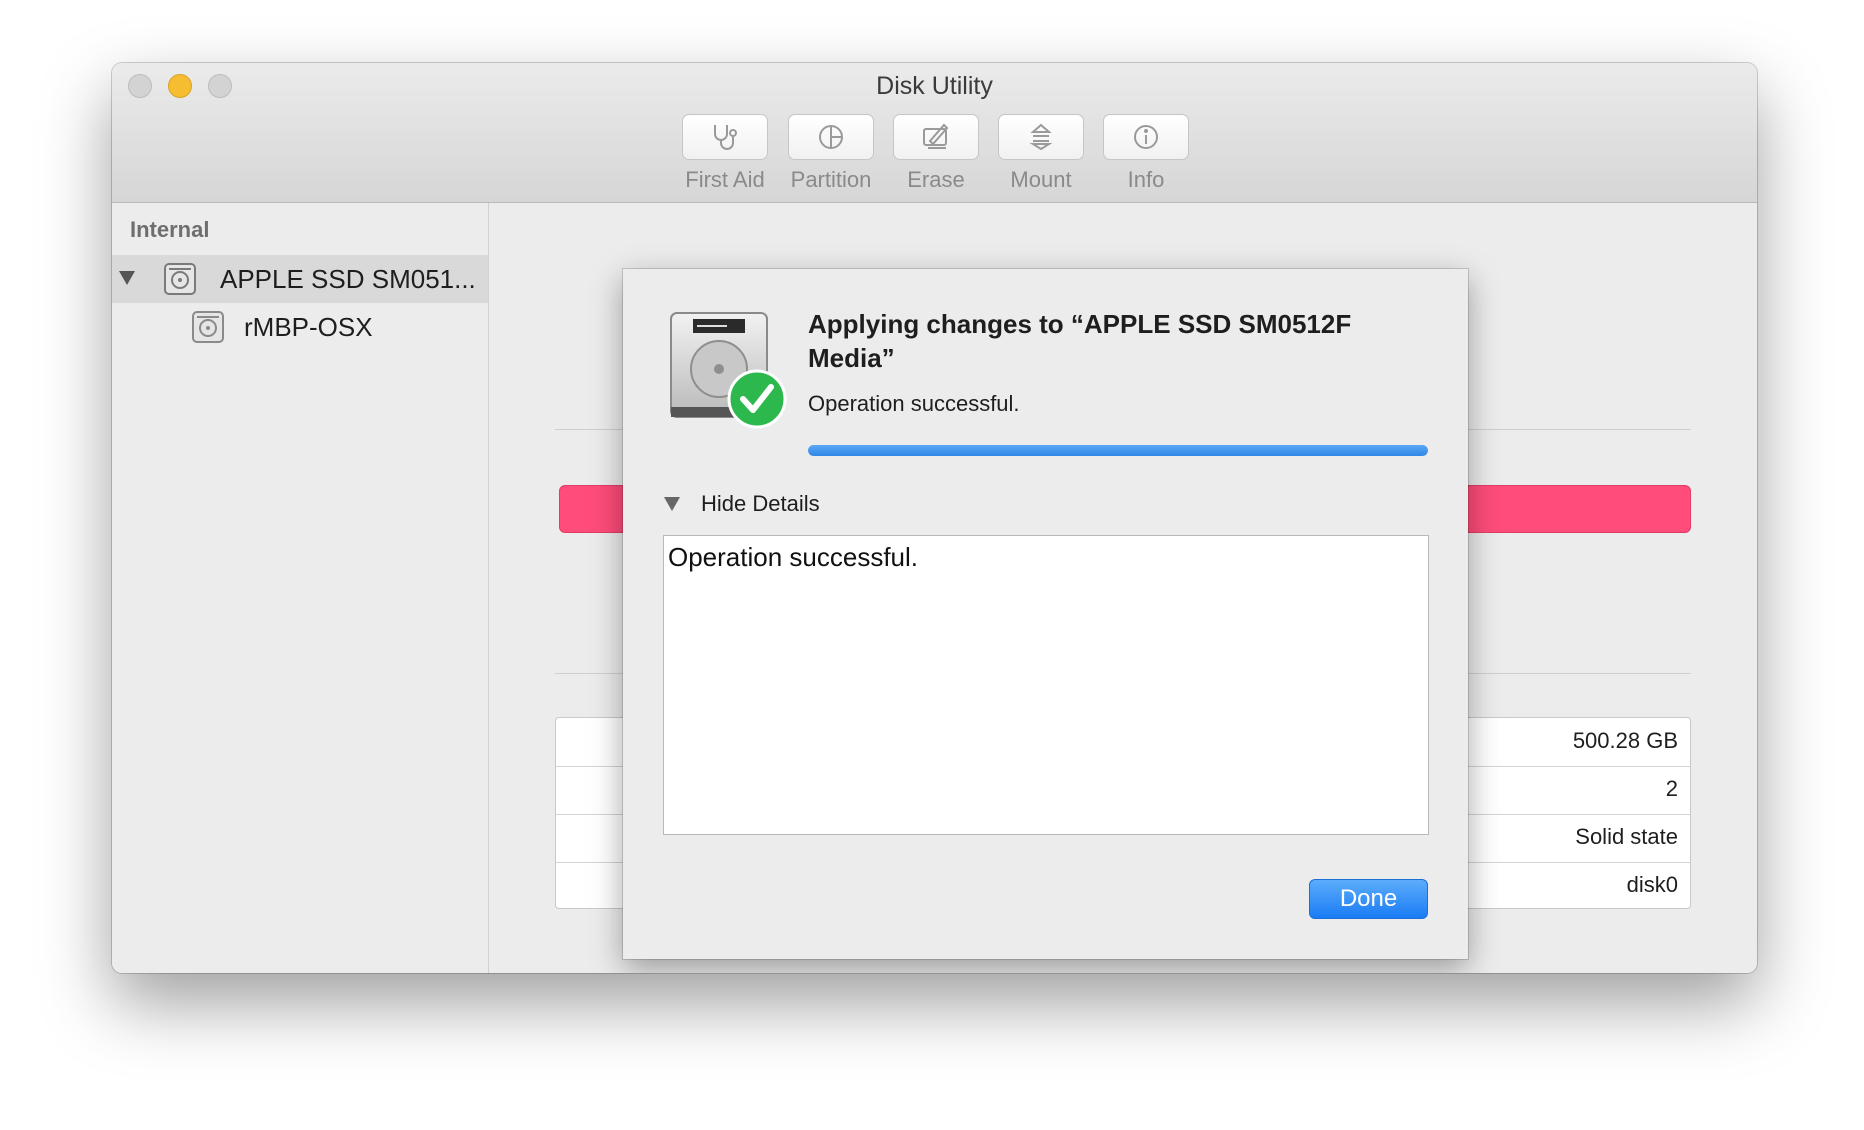 The image size is (1864, 1130). What do you see at coordinates (1368, 899) in the screenshot?
I see `done-button: Done` at bounding box center [1368, 899].